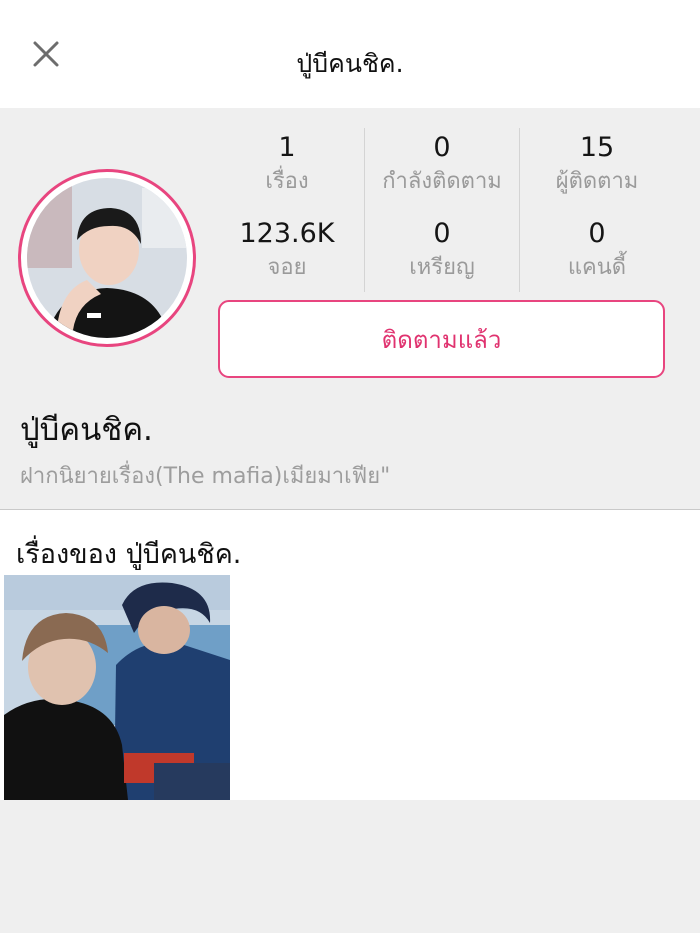 This screenshot has height=933, width=700. Describe the element at coordinates (287, 267) in the screenshot. I see `stat-label: จอย` at that location.